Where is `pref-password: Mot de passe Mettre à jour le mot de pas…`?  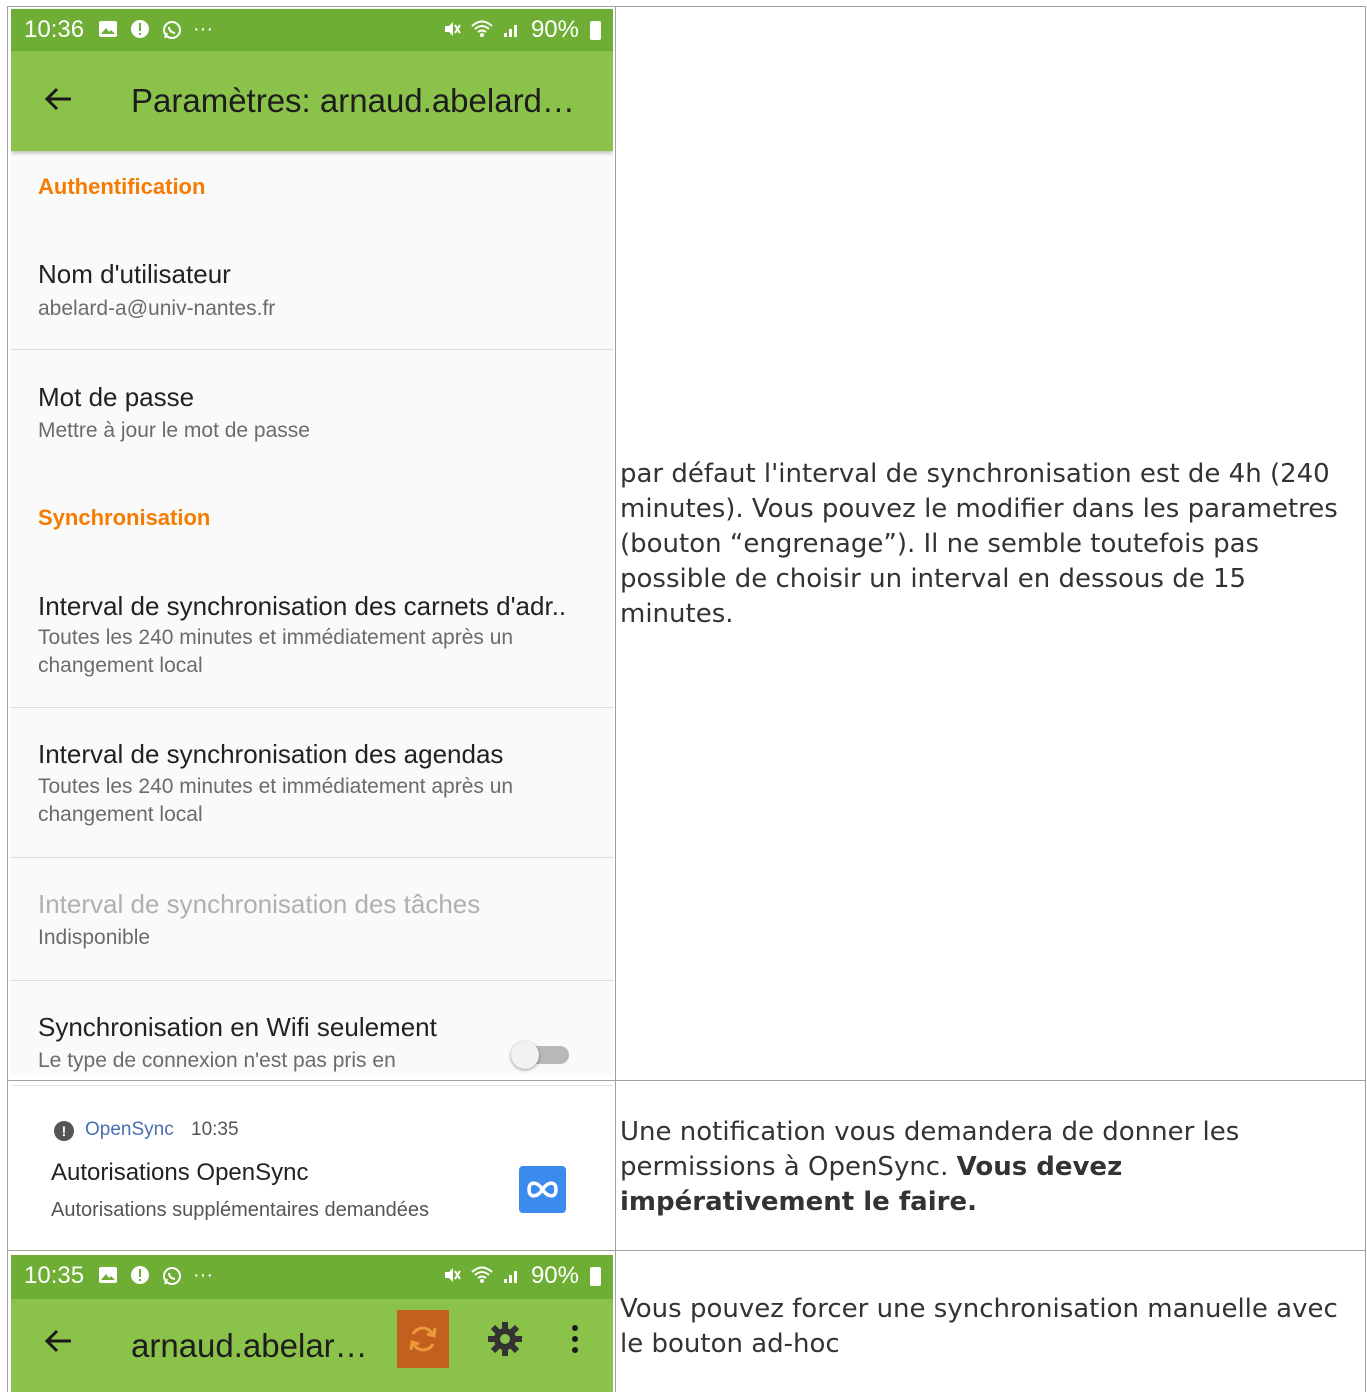 pref-password: Mot de passe Mettre à jour le mot de pas… is located at coordinates (312, 405).